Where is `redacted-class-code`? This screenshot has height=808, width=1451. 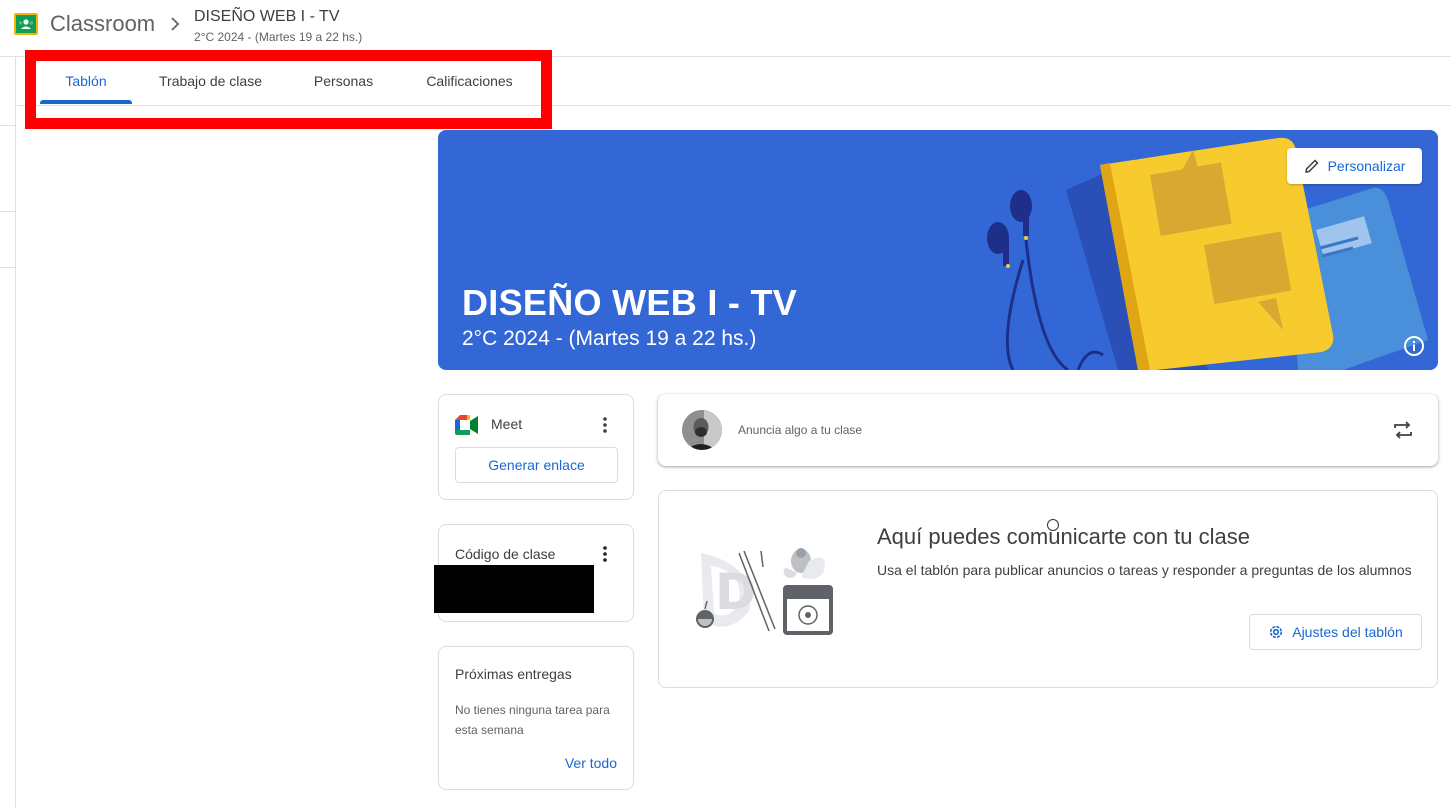
redacted-class-code is located at coordinates (514, 589).